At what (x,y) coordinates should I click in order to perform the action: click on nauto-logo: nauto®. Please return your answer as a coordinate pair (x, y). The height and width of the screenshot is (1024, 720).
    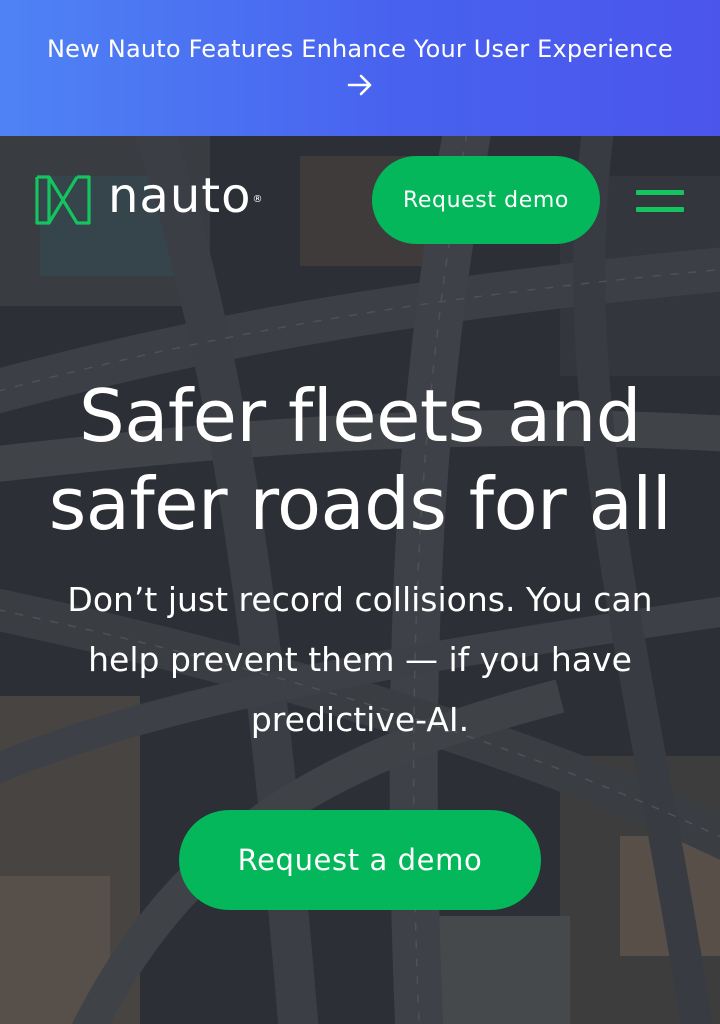
    Looking at the image, I should click on (148, 198).